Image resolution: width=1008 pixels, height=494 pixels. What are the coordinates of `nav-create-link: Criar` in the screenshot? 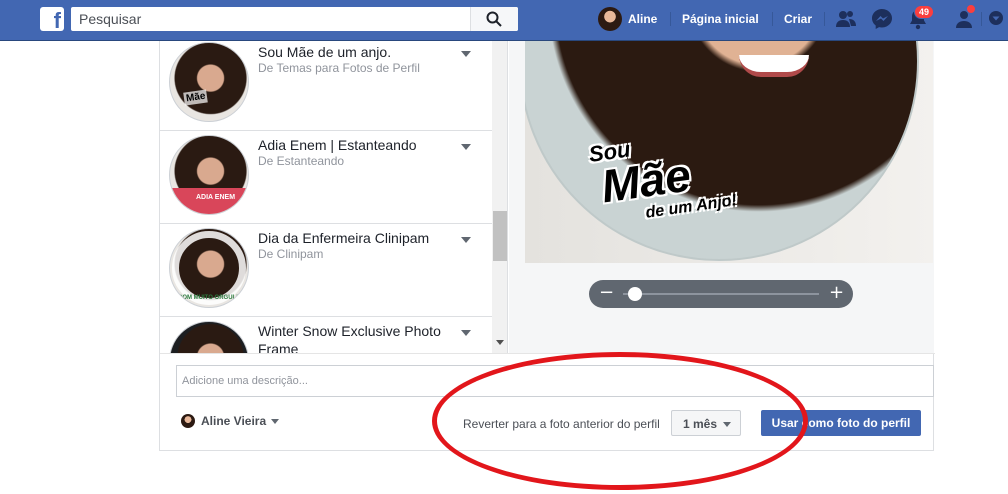 It's located at (798, 19).